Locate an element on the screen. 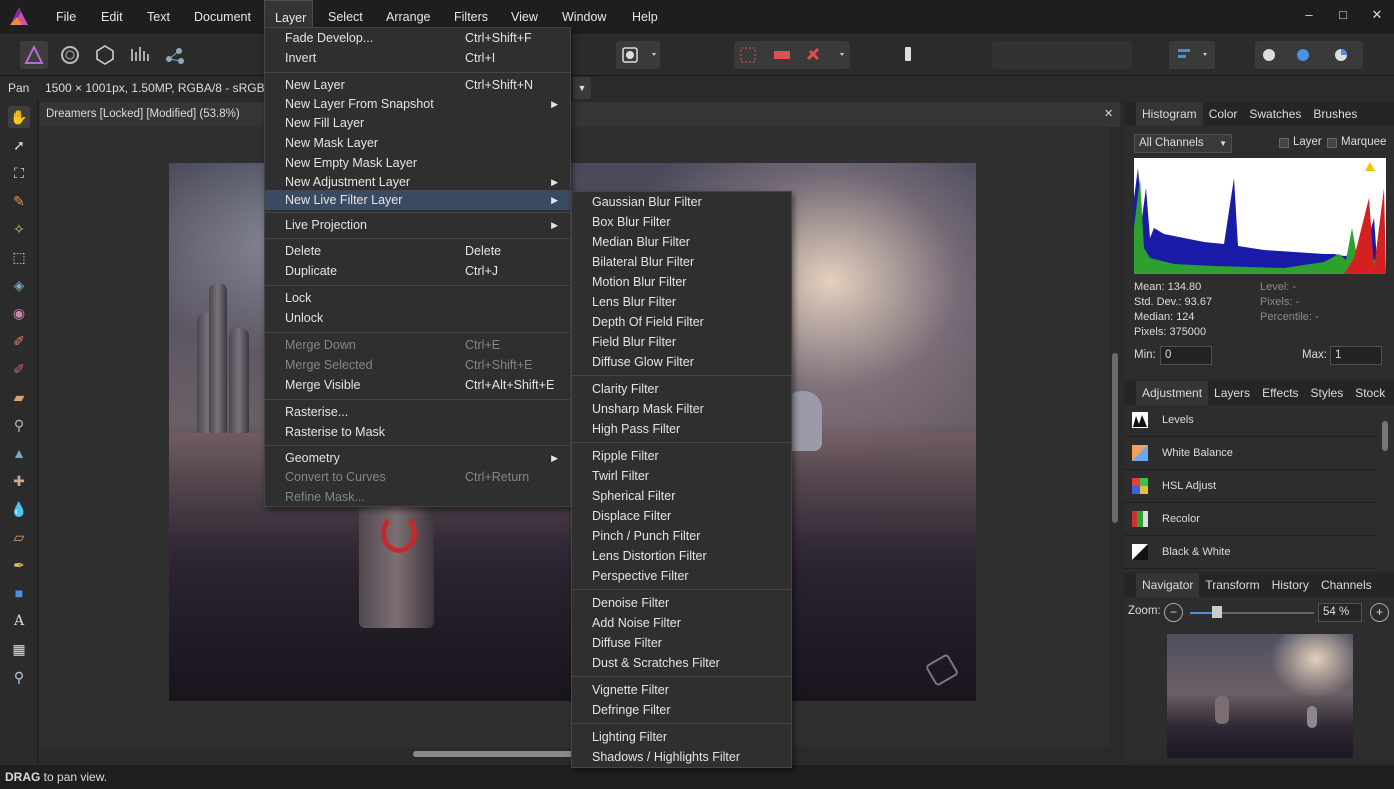 The width and height of the screenshot is (1394, 789). flood-fill-icon: ◈ is located at coordinates (19, 285).